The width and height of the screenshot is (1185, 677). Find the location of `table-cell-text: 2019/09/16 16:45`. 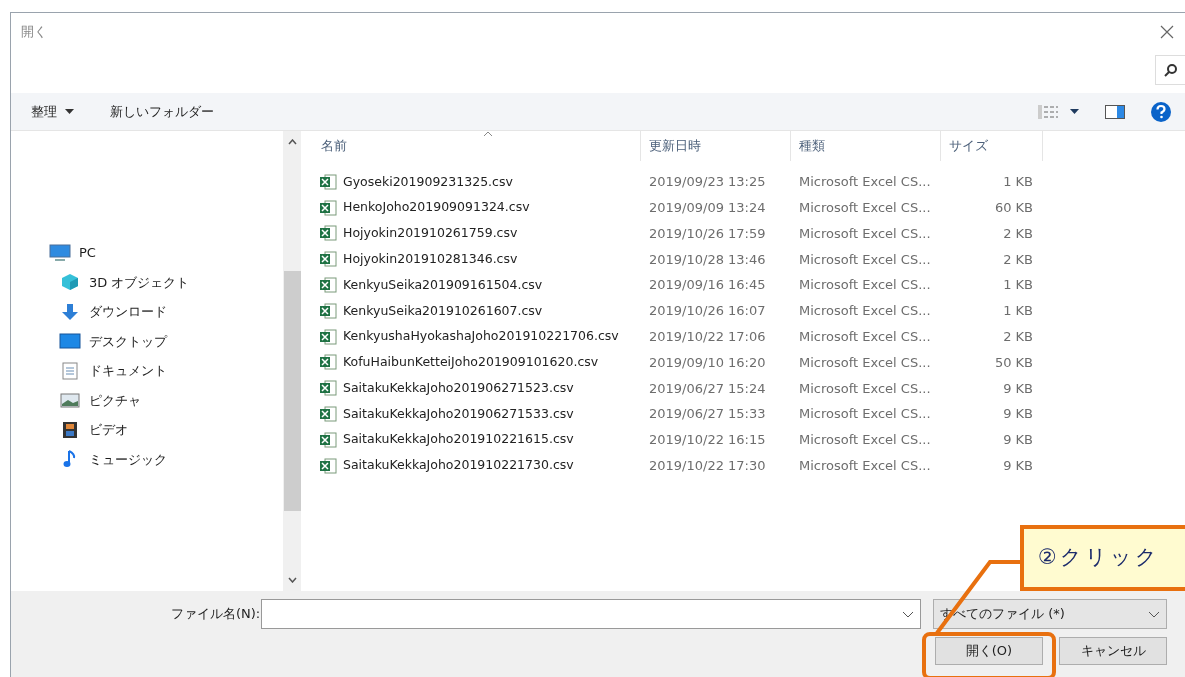

table-cell-text: 2019/09/16 16:45 is located at coordinates (707, 285).